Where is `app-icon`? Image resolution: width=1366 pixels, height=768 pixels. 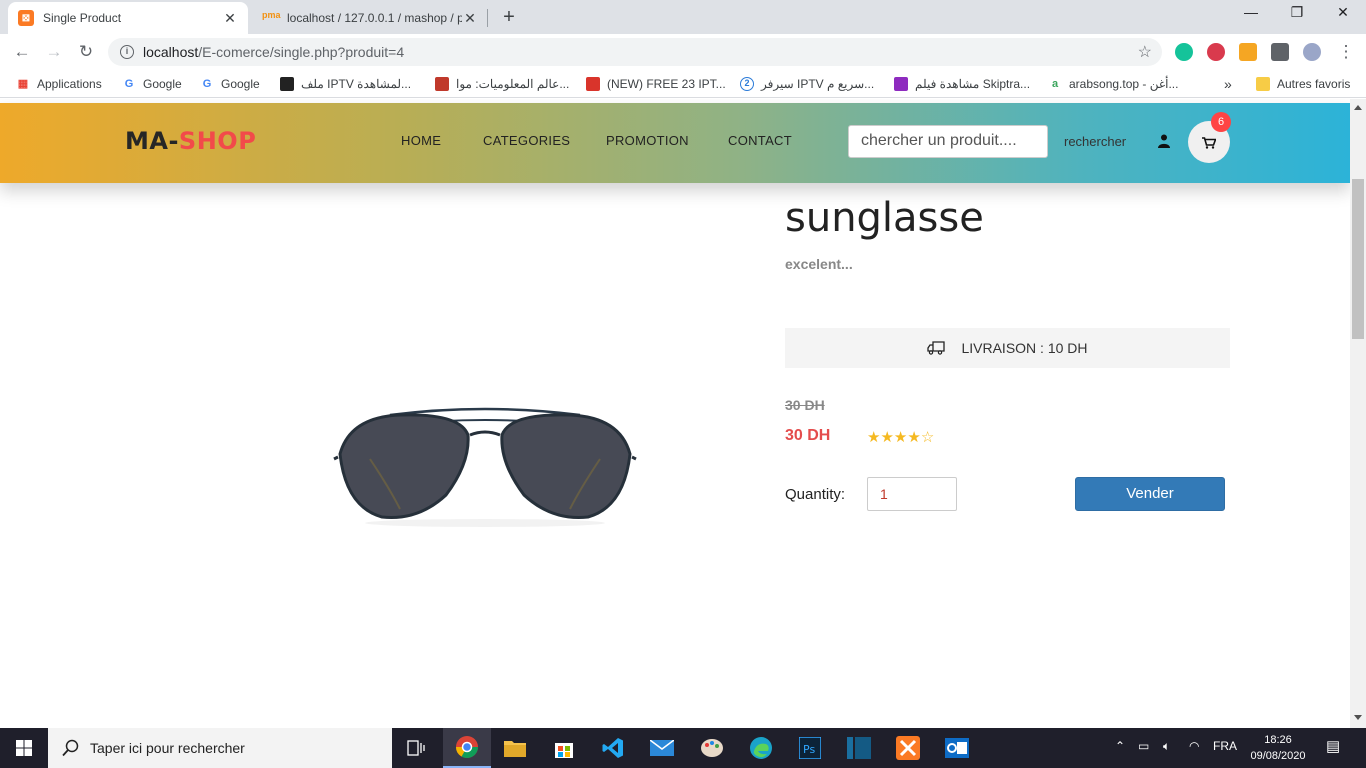
app-icon is located at coordinates (859, 748).